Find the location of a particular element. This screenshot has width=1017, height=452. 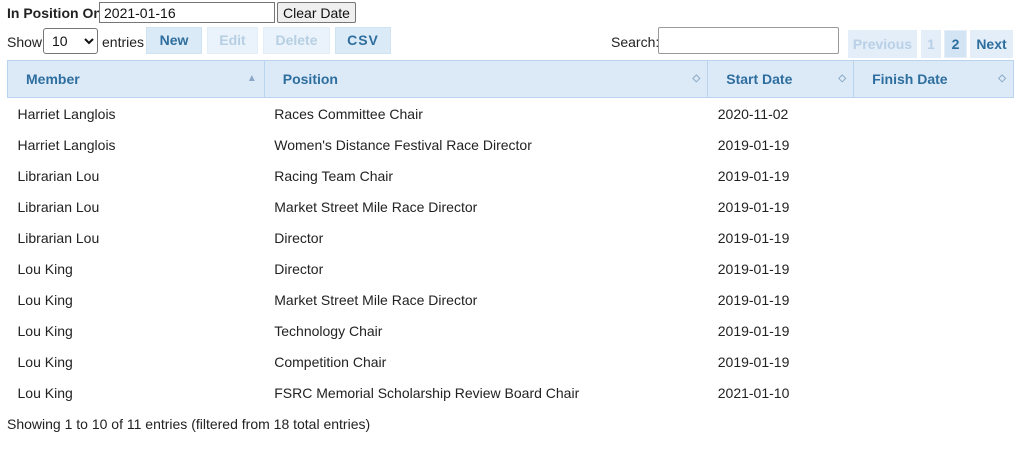

cell-position: Competition Chair is located at coordinates (330, 361).